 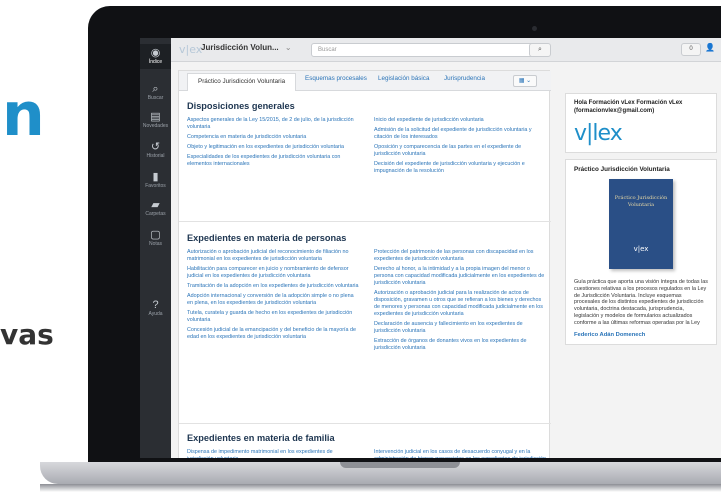 I want to click on section-title: Disposiciones generales, so click(x=241, y=106).